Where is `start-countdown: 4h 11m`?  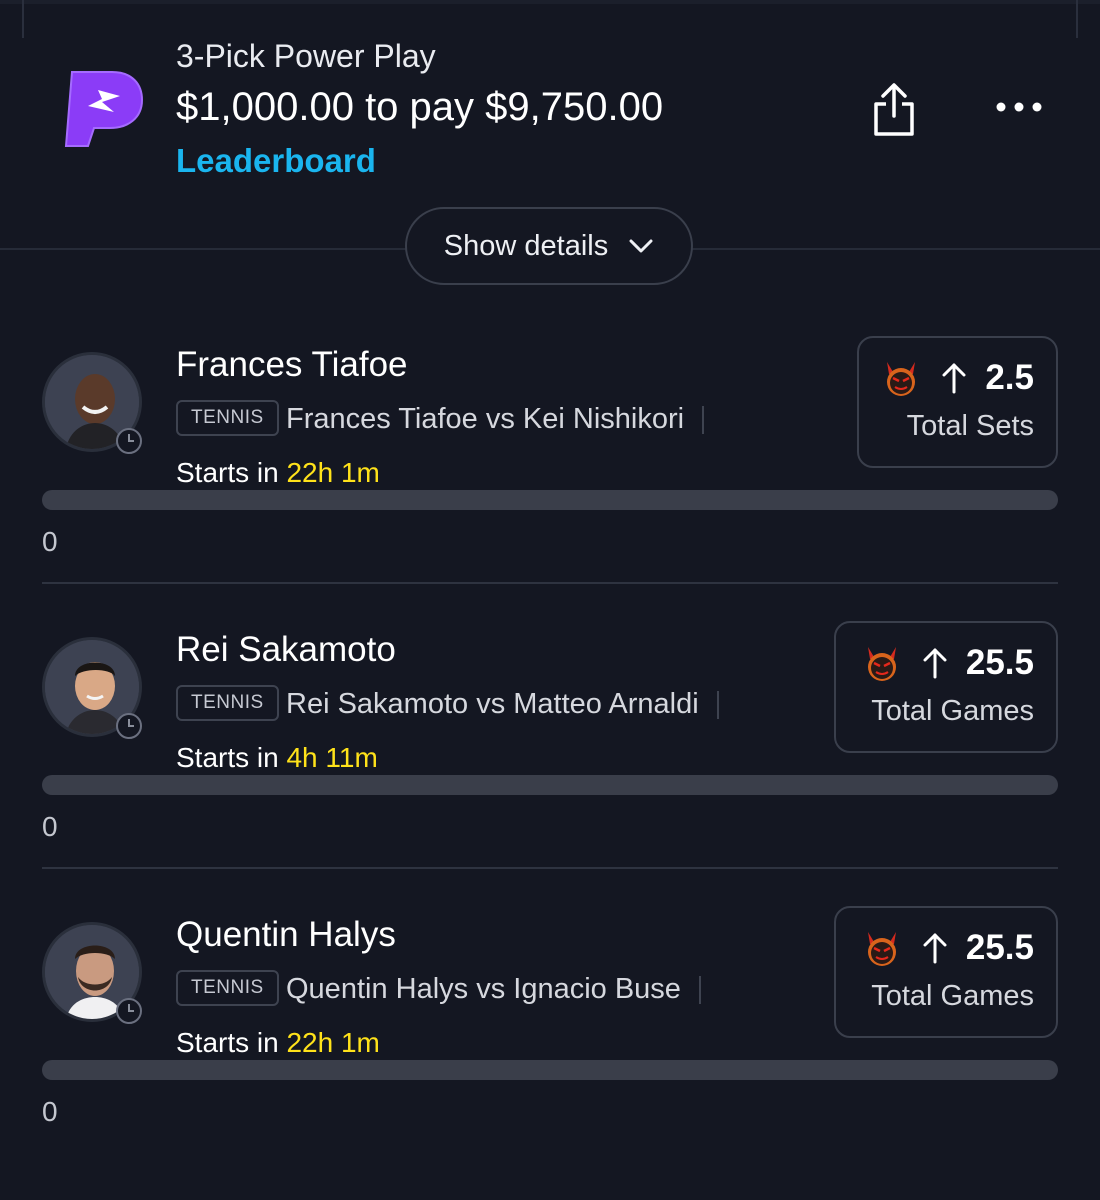
start-countdown: 4h 11m is located at coordinates (332, 757).